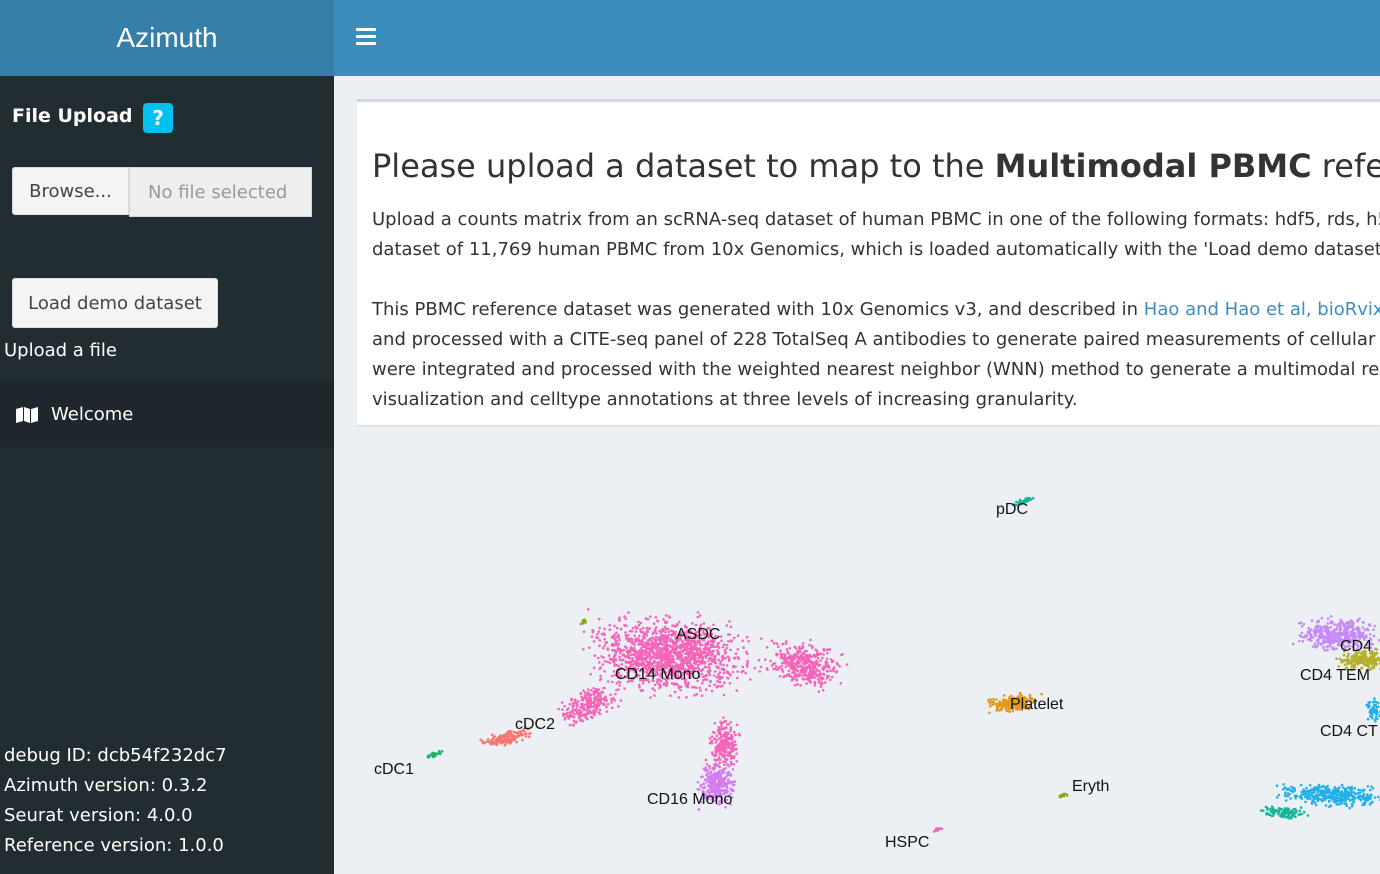 The width and height of the screenshot is (1380, 874). What do you see at coordinates (1037, 704) in the screenshot?
I see `umap-label-platelet: Platelet` at bounding box center [1037, 704].